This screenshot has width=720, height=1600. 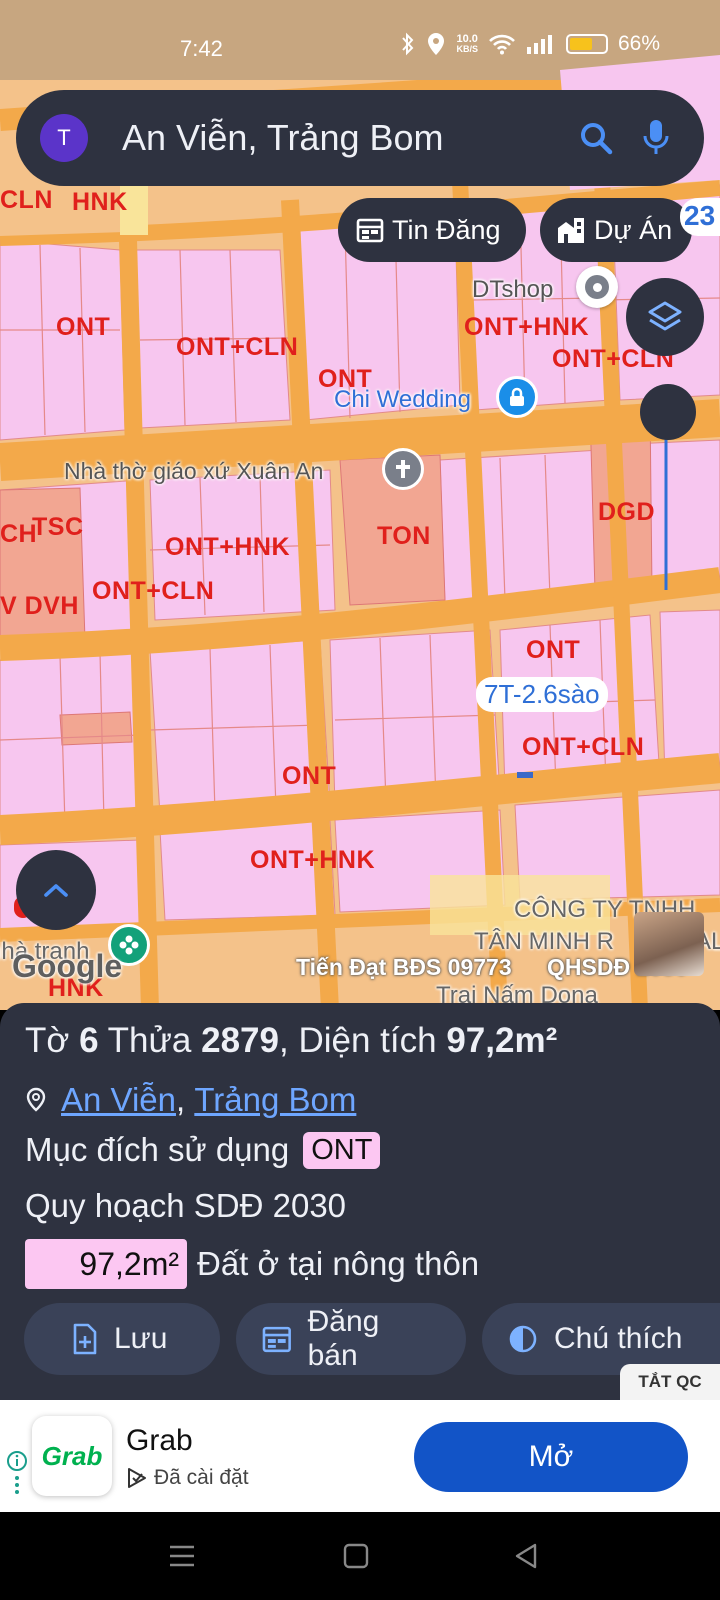 What do you see at coordinates (669, 944) in the screenshot?
I see `profile-thumbnail` at bounding box center [669, 944].